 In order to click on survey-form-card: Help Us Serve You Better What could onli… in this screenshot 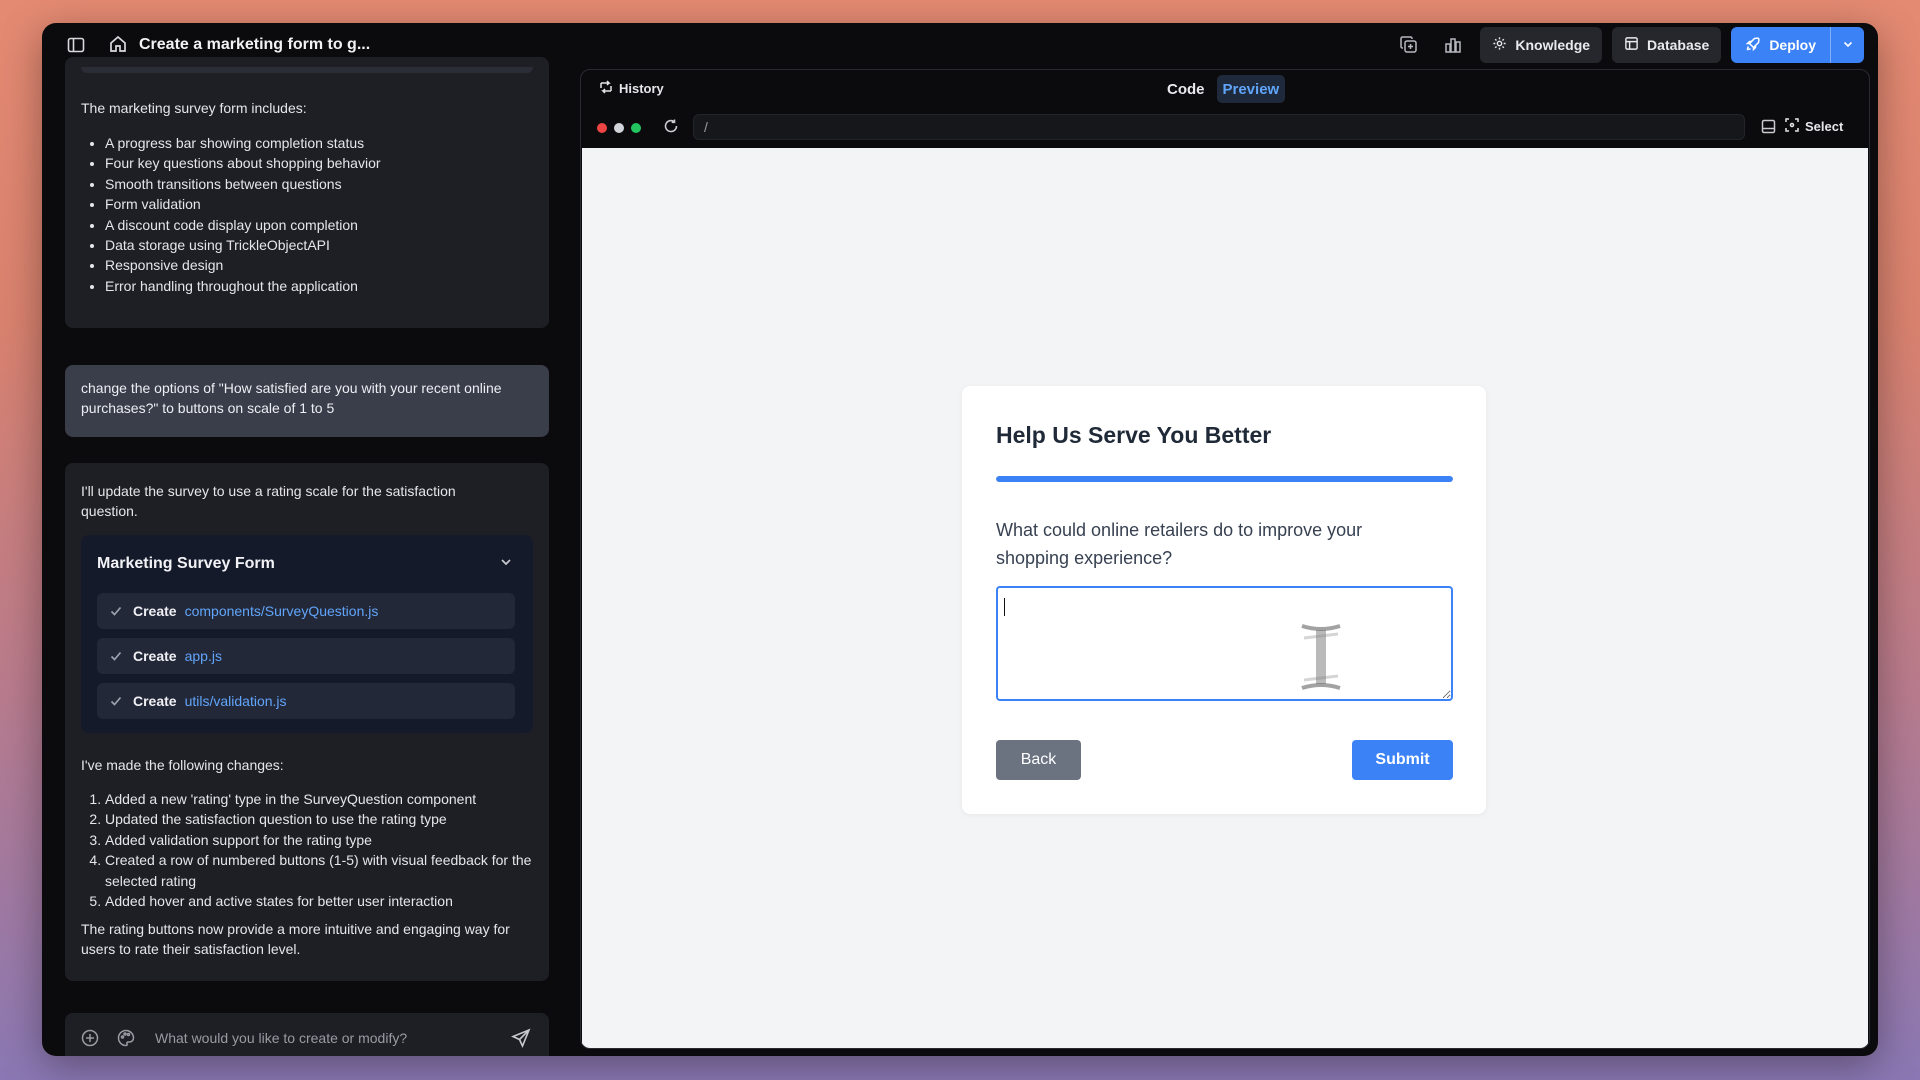, I will do `click(1224, 600)`.